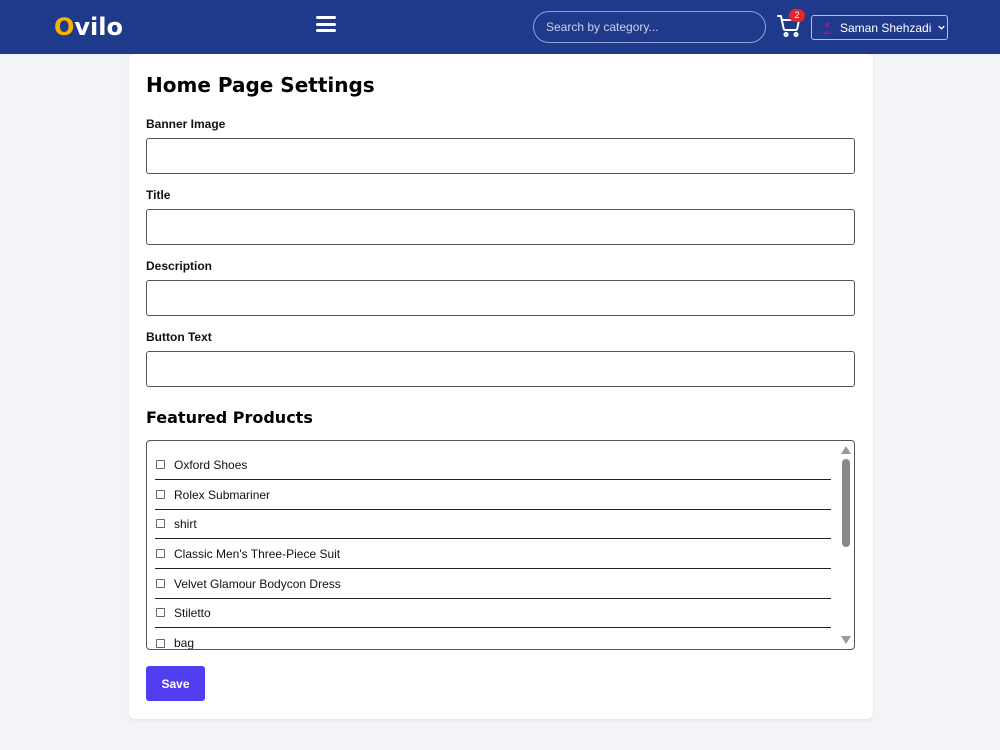 This screenshot has width=1000, height=750. I want to click on chevron-down-icon, so click(942, 27).